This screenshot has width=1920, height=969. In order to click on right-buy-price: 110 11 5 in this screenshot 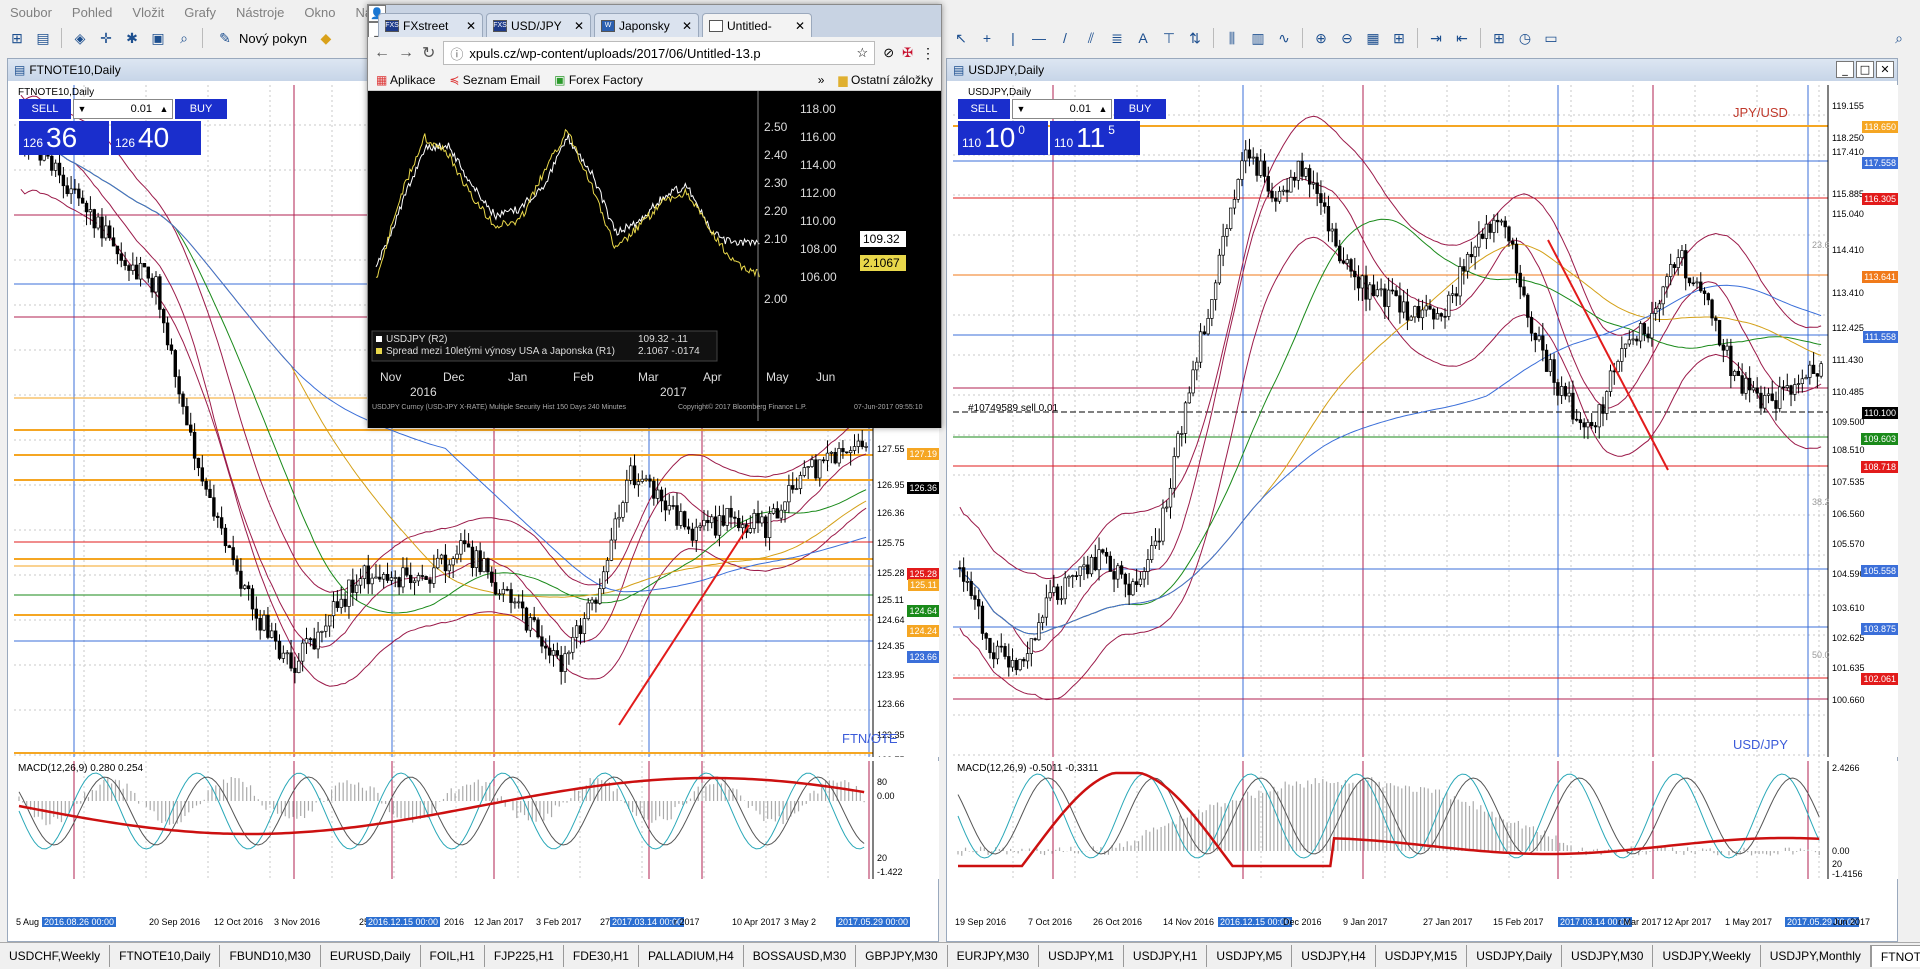, I will do `click(1095, 138)`.